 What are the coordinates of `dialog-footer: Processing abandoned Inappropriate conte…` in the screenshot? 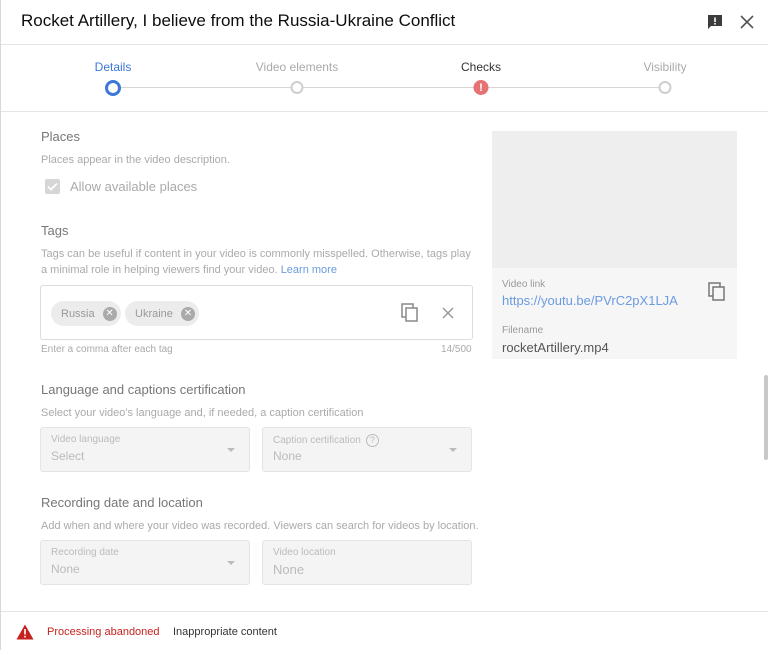 It's located at (384, 630).